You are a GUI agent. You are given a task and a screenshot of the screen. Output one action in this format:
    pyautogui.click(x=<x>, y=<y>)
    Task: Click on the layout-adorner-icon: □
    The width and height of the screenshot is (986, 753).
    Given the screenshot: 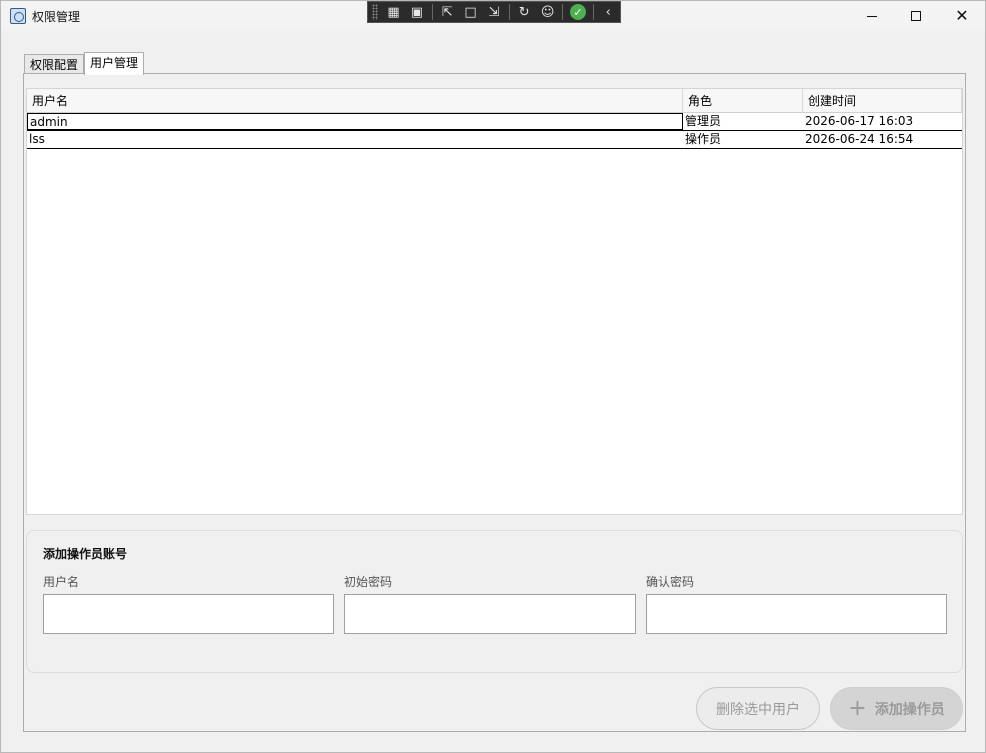 What is the action you would take?
    pyautogui.click(x=470, y=12)
    